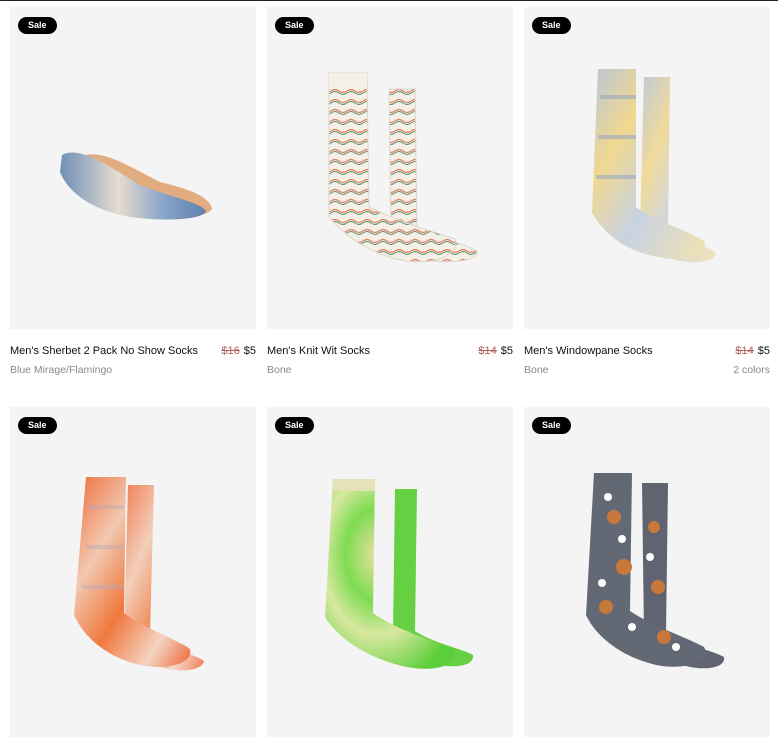 This screenshot has height=737, width=778. I want to click on no-show-sock-image, so click(136, 186).